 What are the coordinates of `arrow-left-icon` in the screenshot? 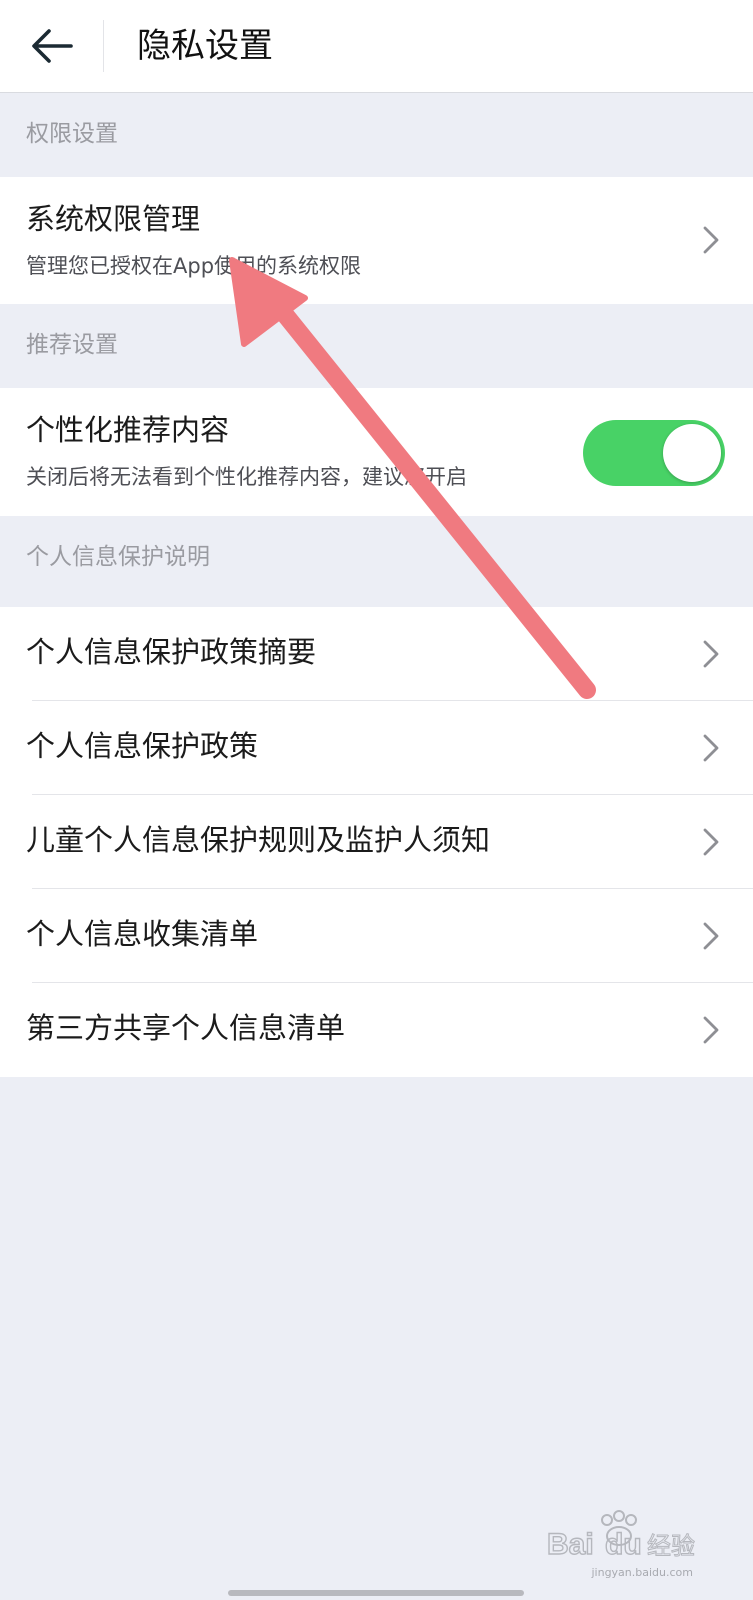 It's located at (52, 46).